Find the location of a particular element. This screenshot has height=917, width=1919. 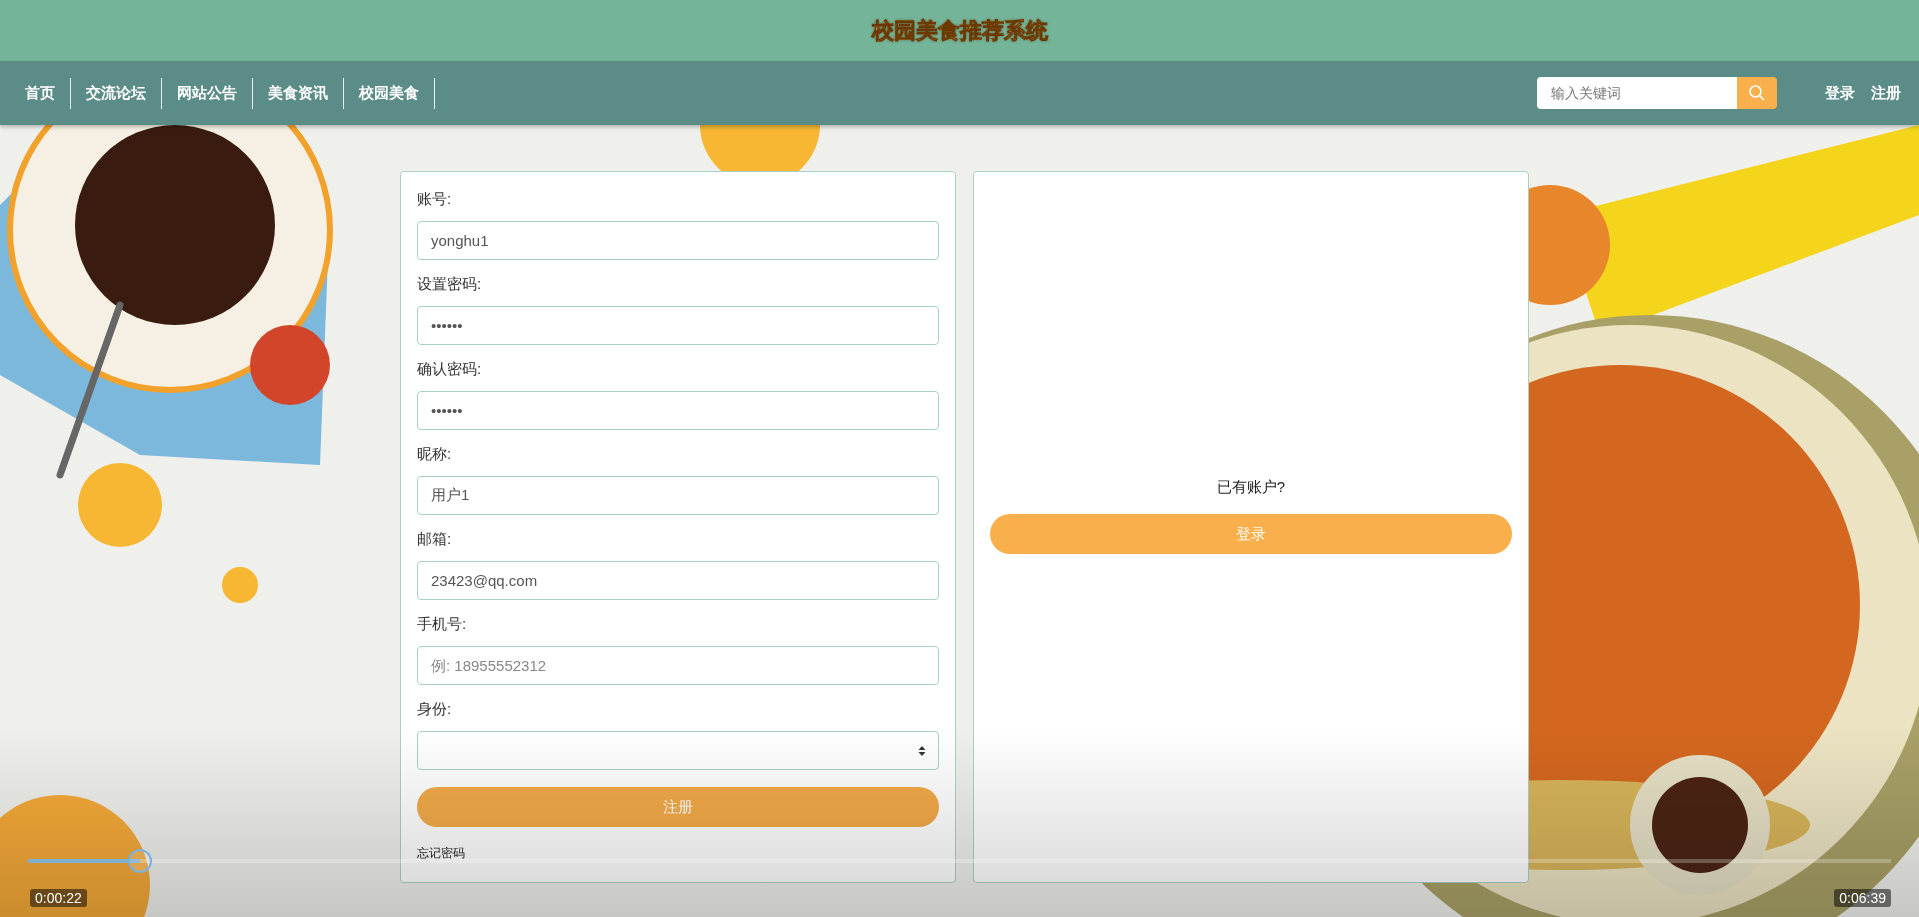

field-label: 昵称: is located at coordinates (435, 454).